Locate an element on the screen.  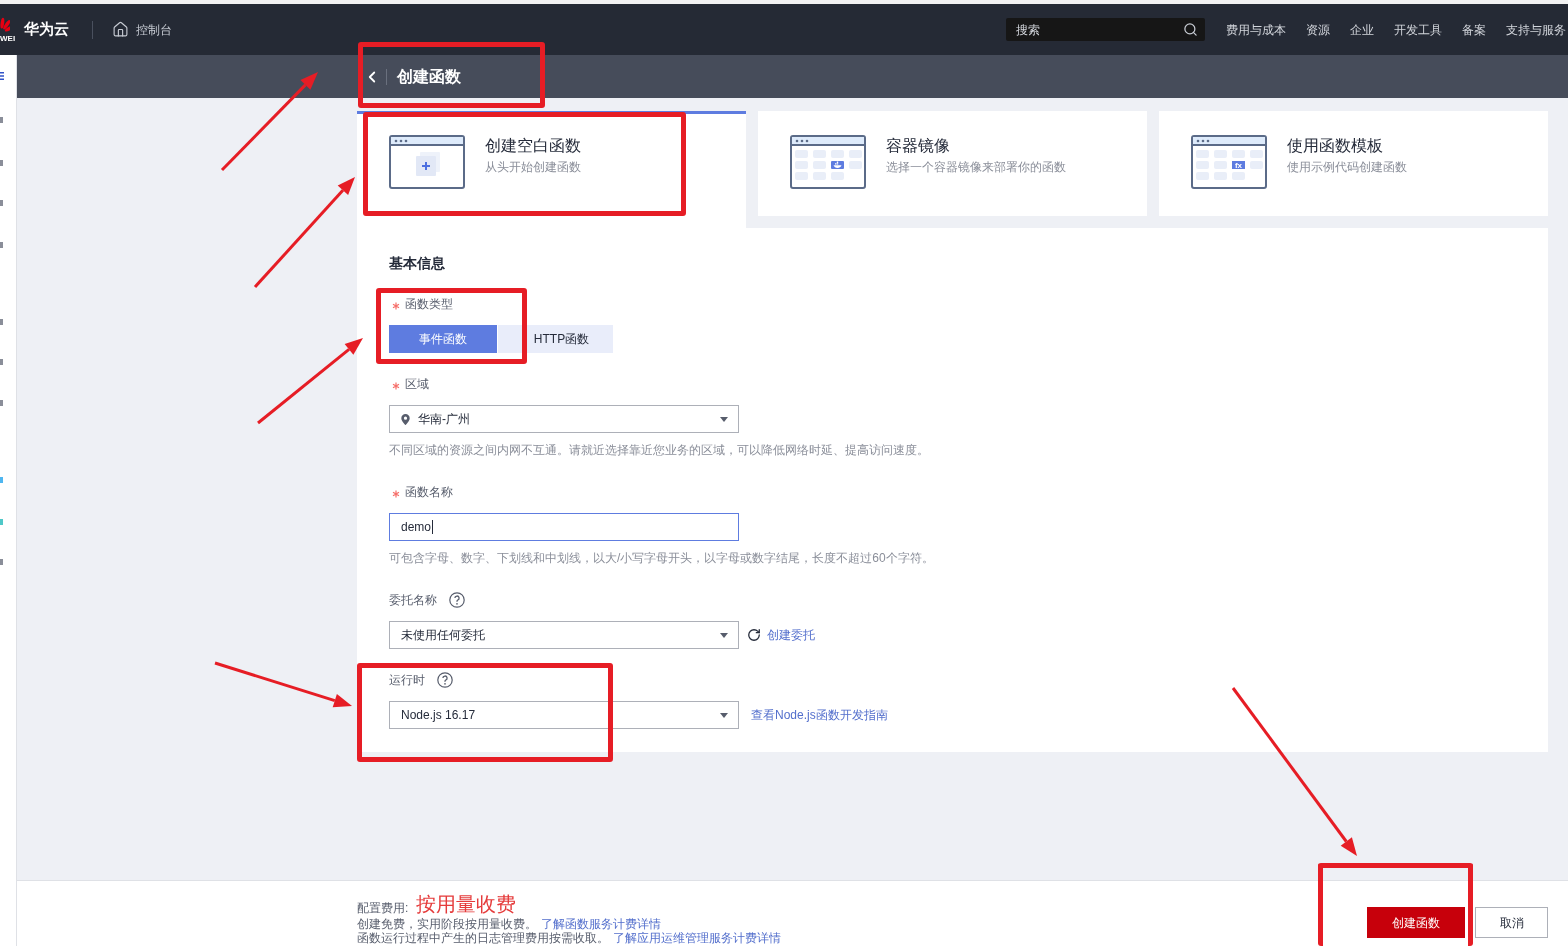
creation-method-card: 创建空白函数 从头开始创建函数 is located at coordinates (551, 169).